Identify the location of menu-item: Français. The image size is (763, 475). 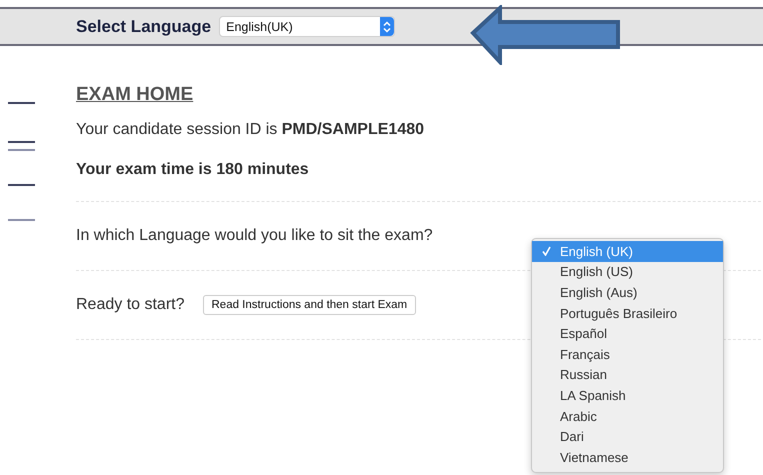
(627, 354).